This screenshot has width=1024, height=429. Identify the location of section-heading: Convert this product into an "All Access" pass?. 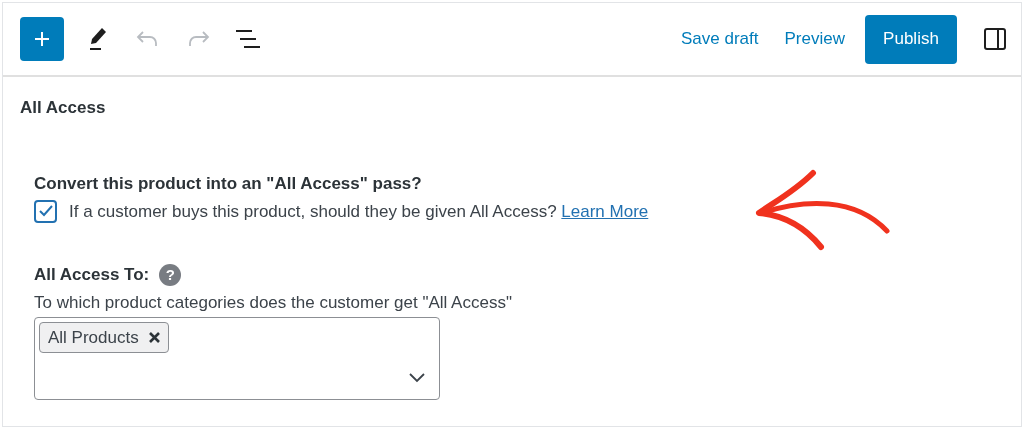
(228, 183).